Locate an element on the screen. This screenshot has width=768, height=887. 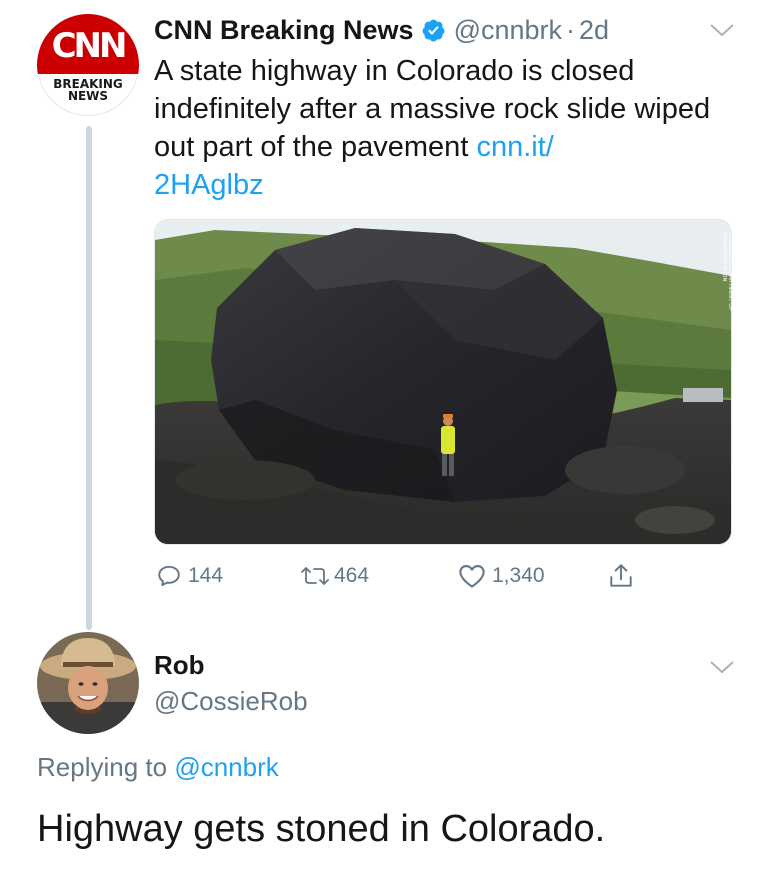
replying-to-line: Replying to @cnnbrk is located at coordinates (158, 767).